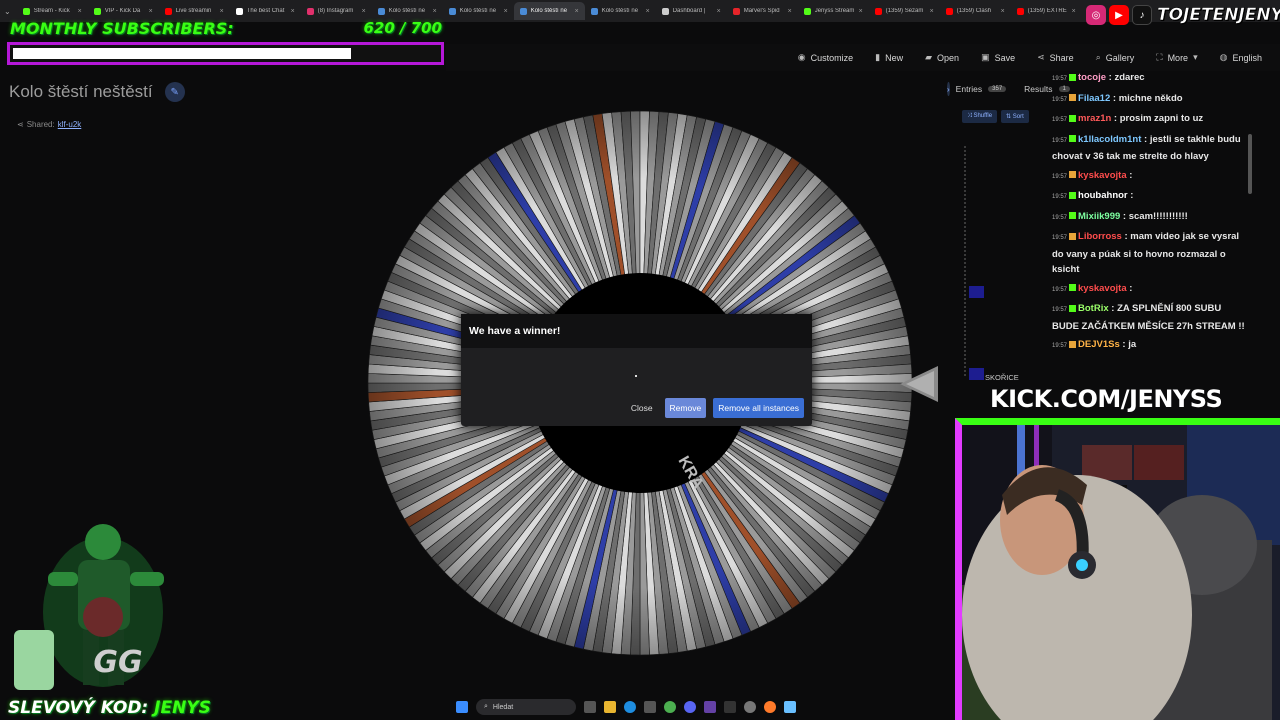  What do you see at coordinates (1046, 11) in the screenshot?
I see `browser-tab: (1359) EXTRE ×` at bounding box center [1046, 11].